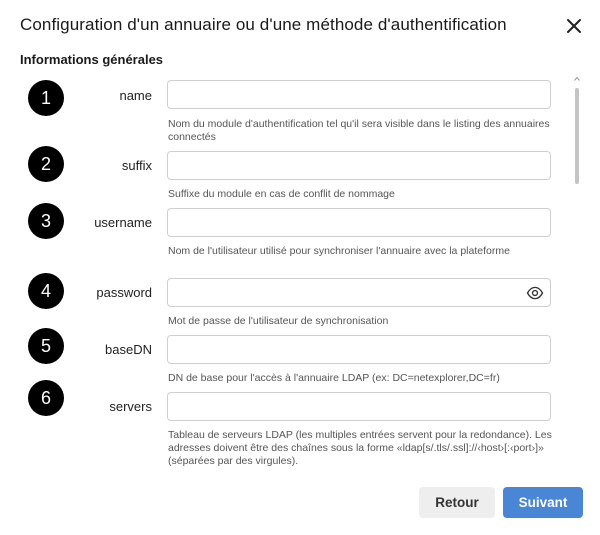 This screenshot has width=600, height=535. Describe the element at coordinates (123, 222) in the screenshot. I see `field-label-username: username` at that location.